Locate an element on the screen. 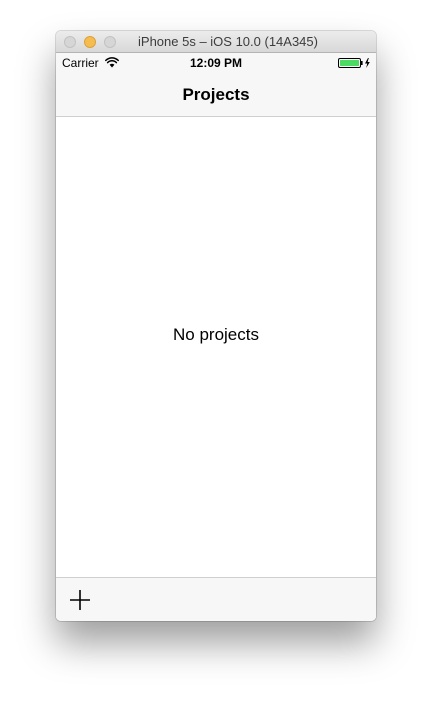 The image size is (432, 702). window-titlebar: iPhone 5s – iOS 10.0 (14A345) is located at coordinates (216, 42).